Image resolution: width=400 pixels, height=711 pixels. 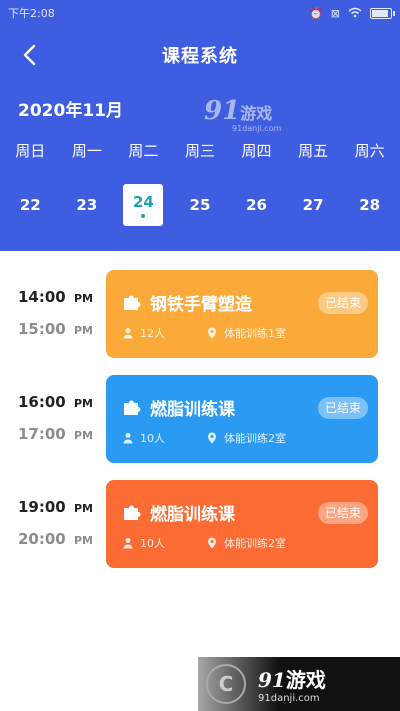 I want to click on session-row: 19:00 PM 20:00 PM 燃脂训练课 已结束 10人 体能训练2室, so click(x=200, y=524).